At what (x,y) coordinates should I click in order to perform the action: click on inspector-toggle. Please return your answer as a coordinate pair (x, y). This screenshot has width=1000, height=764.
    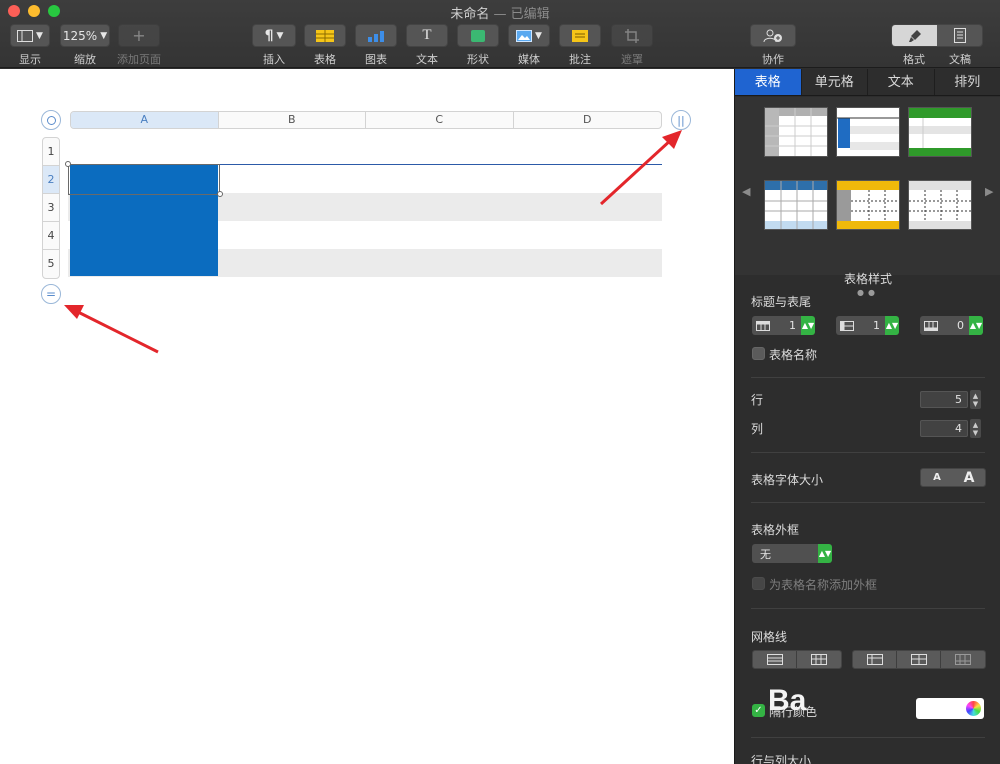
    Looking at the image, I should click on (937, 35).